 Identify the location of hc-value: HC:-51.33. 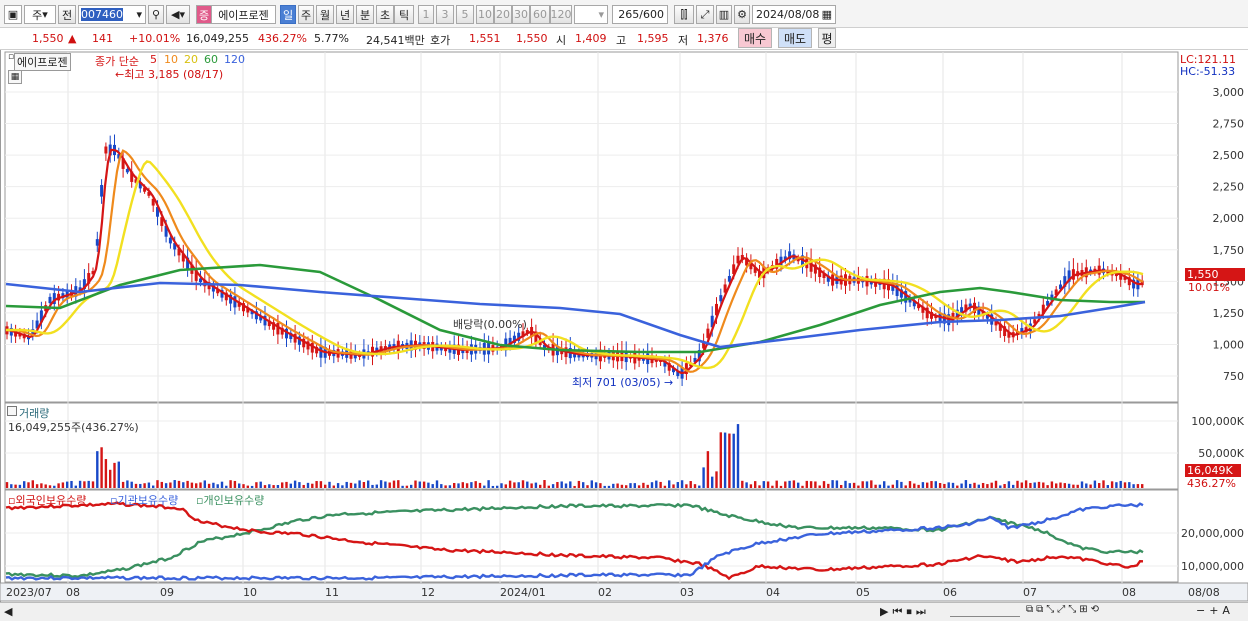
(1208, 71).